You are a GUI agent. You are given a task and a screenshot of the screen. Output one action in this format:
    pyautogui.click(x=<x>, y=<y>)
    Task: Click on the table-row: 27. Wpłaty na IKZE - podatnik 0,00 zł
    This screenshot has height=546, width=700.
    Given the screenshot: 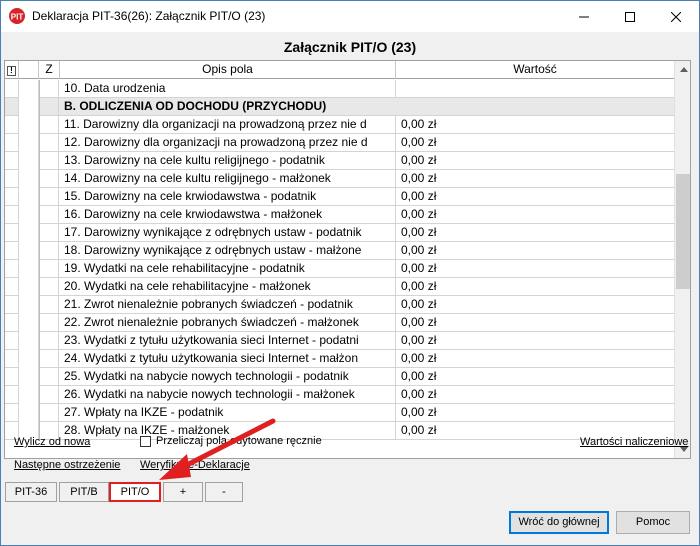 What is the action you would take?
    pyautogui.click(x=339, y=413)
    